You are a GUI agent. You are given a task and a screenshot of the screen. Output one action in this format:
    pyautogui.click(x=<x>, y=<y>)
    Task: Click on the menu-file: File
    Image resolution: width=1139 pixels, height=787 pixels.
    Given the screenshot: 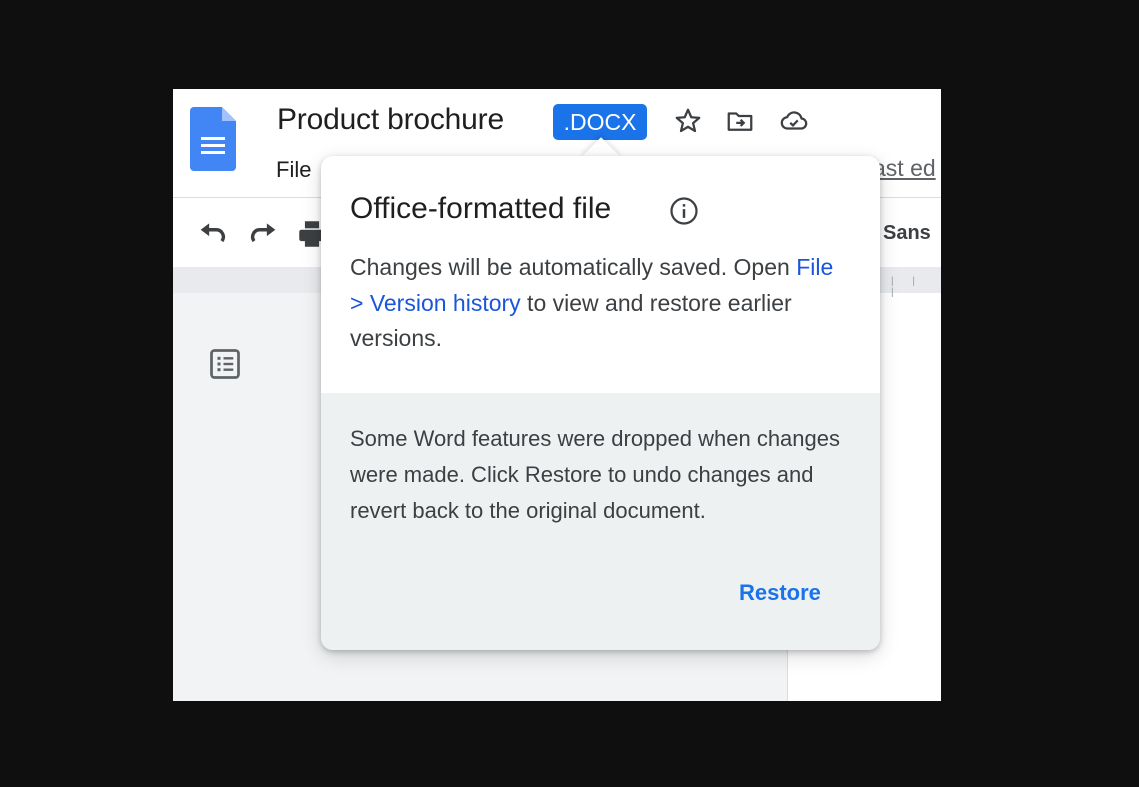 What is the action you would take?
    pyautogui.click(x=293, y=170)
    